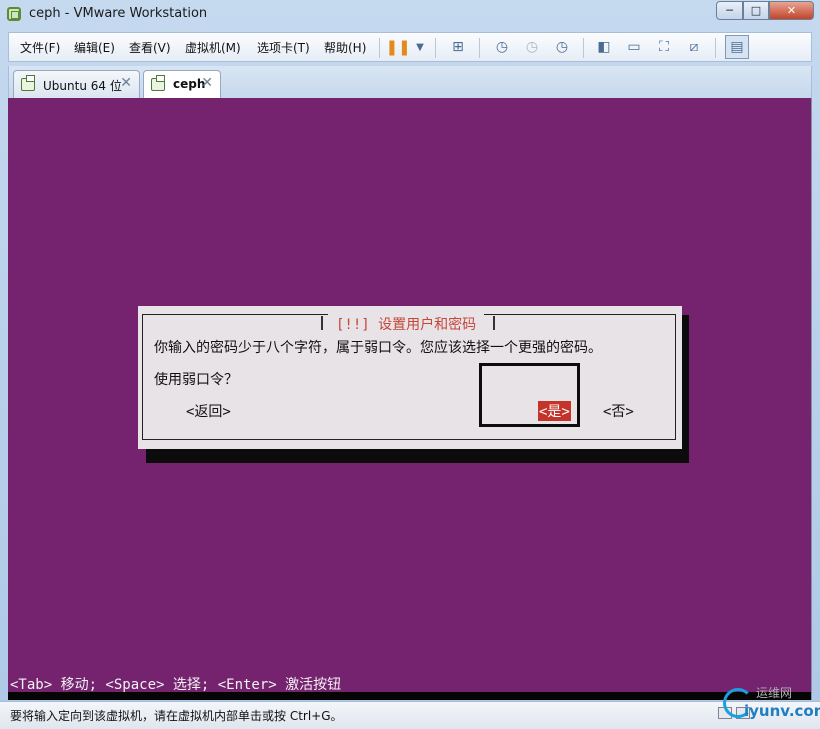 This screenshot has height=729, width=820. What do you see at coordinates (420, 47) in the screenshot?
I see `dropdown-arrow-icon: ▼` at bounding box center [420, 47].